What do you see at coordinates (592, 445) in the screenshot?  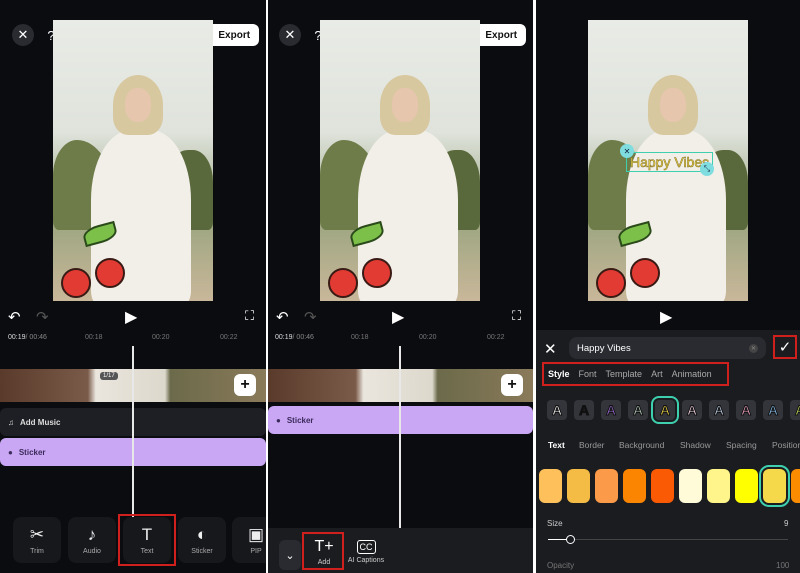 I see `subtab-border: Border` at bounding box center [592, 445].